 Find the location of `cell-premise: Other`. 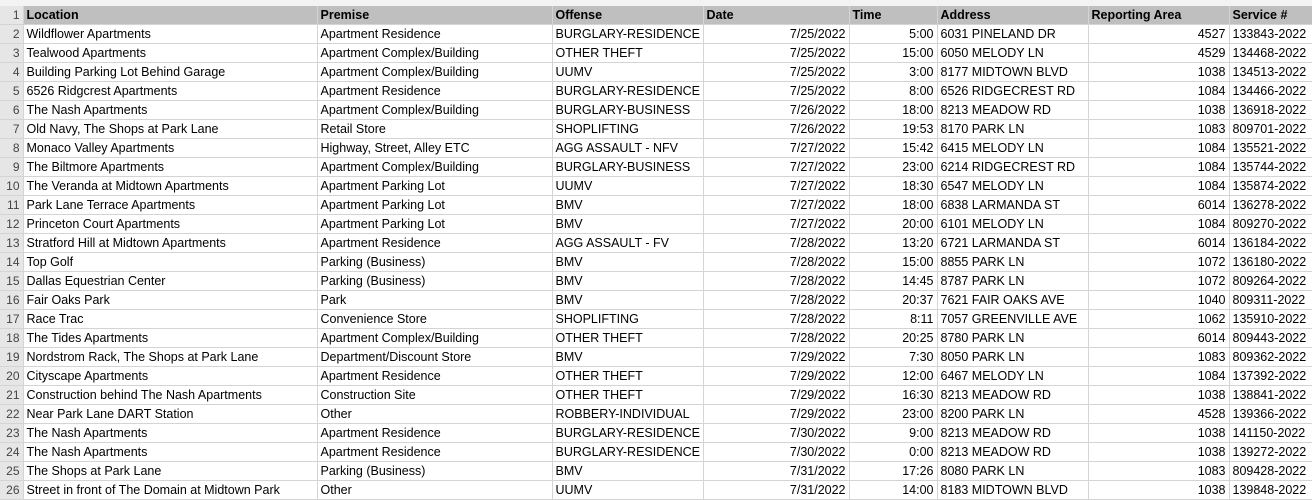

cell-premise: Other is located at coordinates (435, 490).